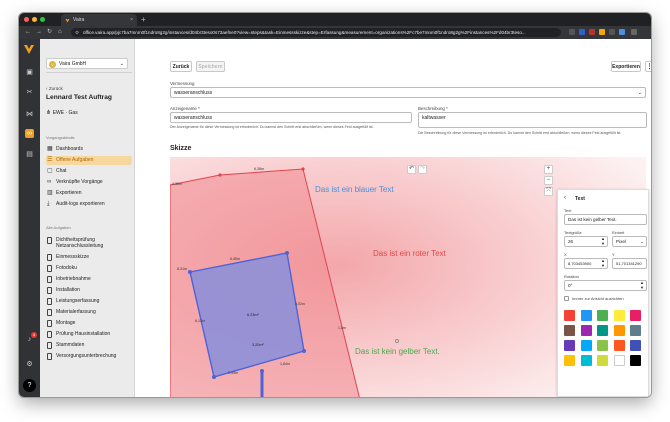 This screenshot has width=670, height=422. Describe the element at coordinates (87, 63) in the screenshot. I see `org-selector: V Vaira GmbH ⌄` at that location.